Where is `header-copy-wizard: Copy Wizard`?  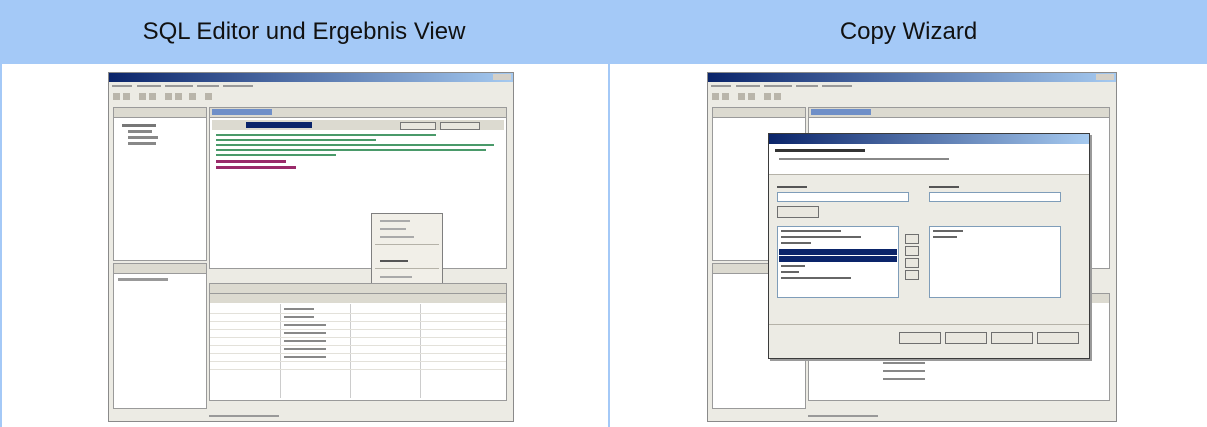 header-copy-wizard: Copy Wizard is located at coordinates (908, 31).